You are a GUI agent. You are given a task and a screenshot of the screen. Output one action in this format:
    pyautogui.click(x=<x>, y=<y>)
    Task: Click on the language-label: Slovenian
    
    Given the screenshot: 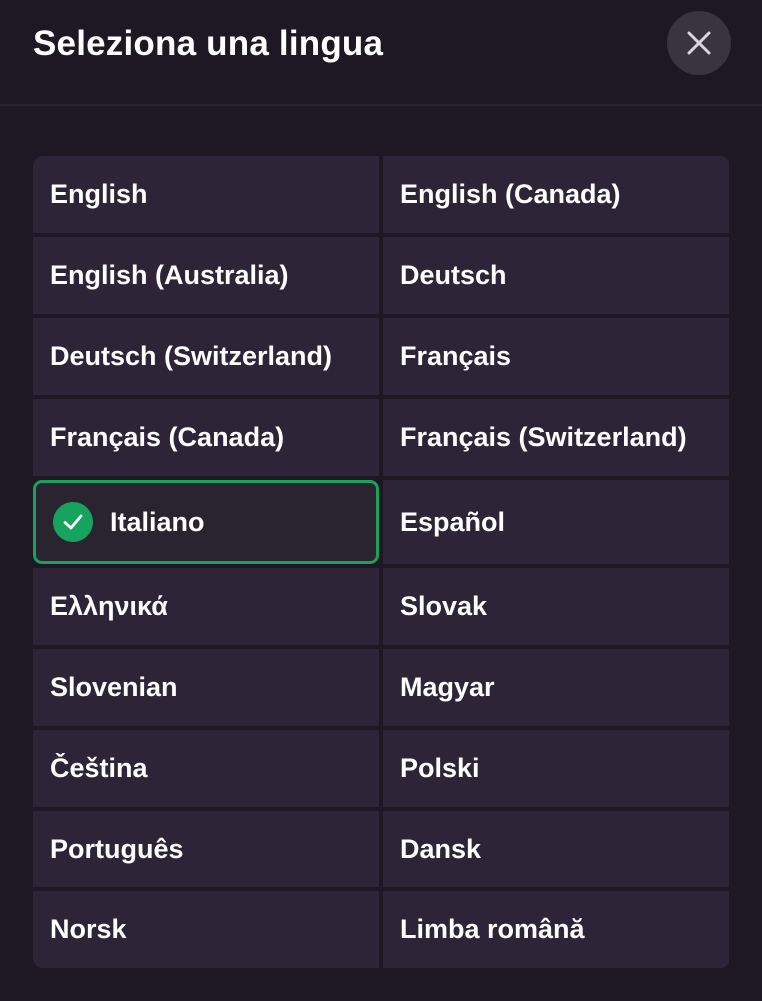 What is the action you would take?
    pyautogui.click(x=114, y=687)
    